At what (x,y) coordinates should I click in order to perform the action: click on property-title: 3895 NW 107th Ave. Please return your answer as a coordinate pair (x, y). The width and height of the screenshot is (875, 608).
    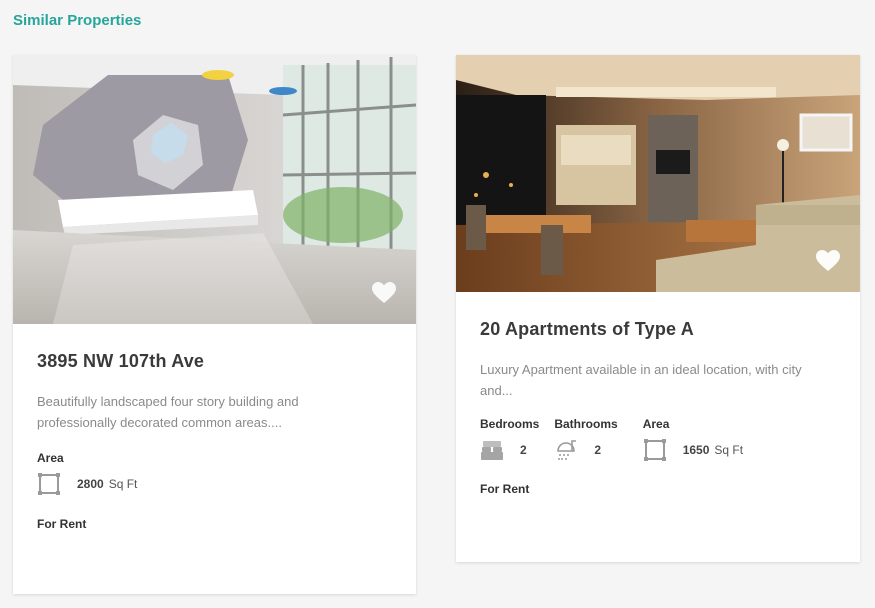
    Looking at the image, I should click on (214, 348).